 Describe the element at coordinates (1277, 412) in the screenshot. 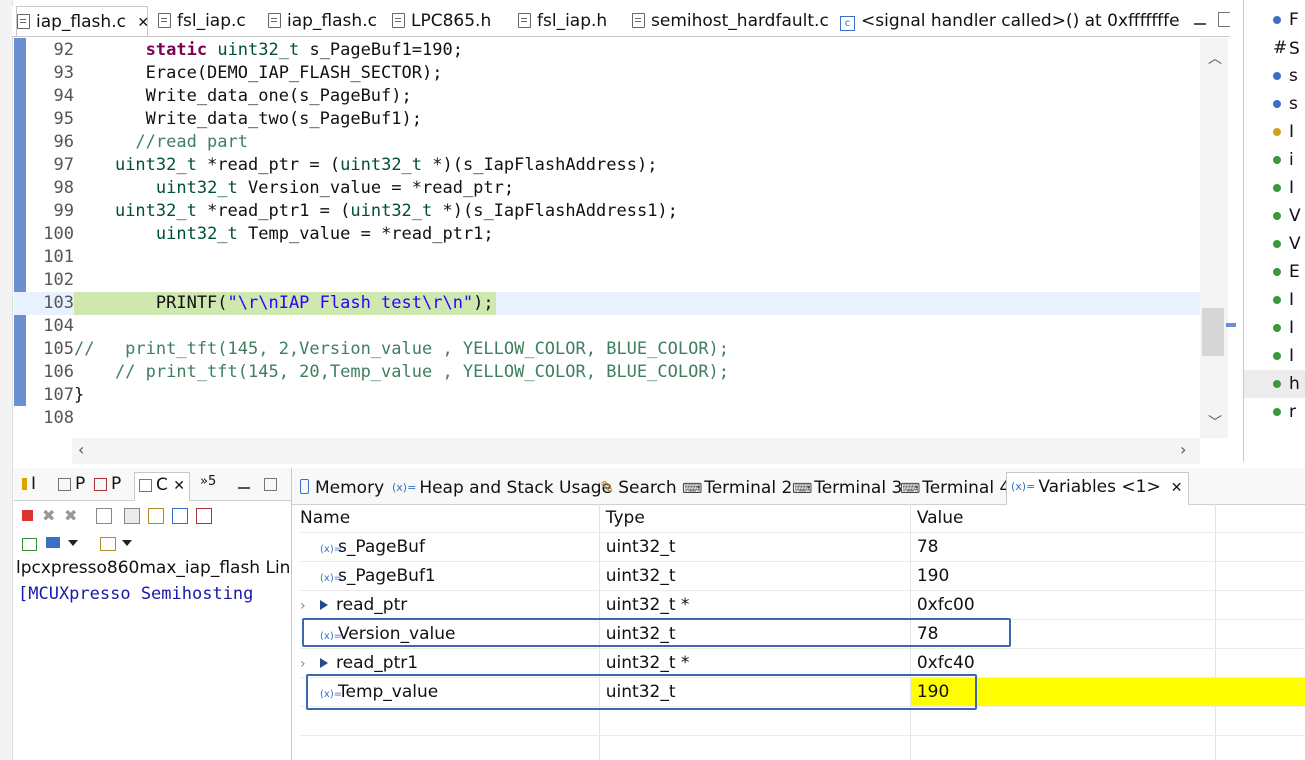

I see `outline-symbol-icon` at that location.